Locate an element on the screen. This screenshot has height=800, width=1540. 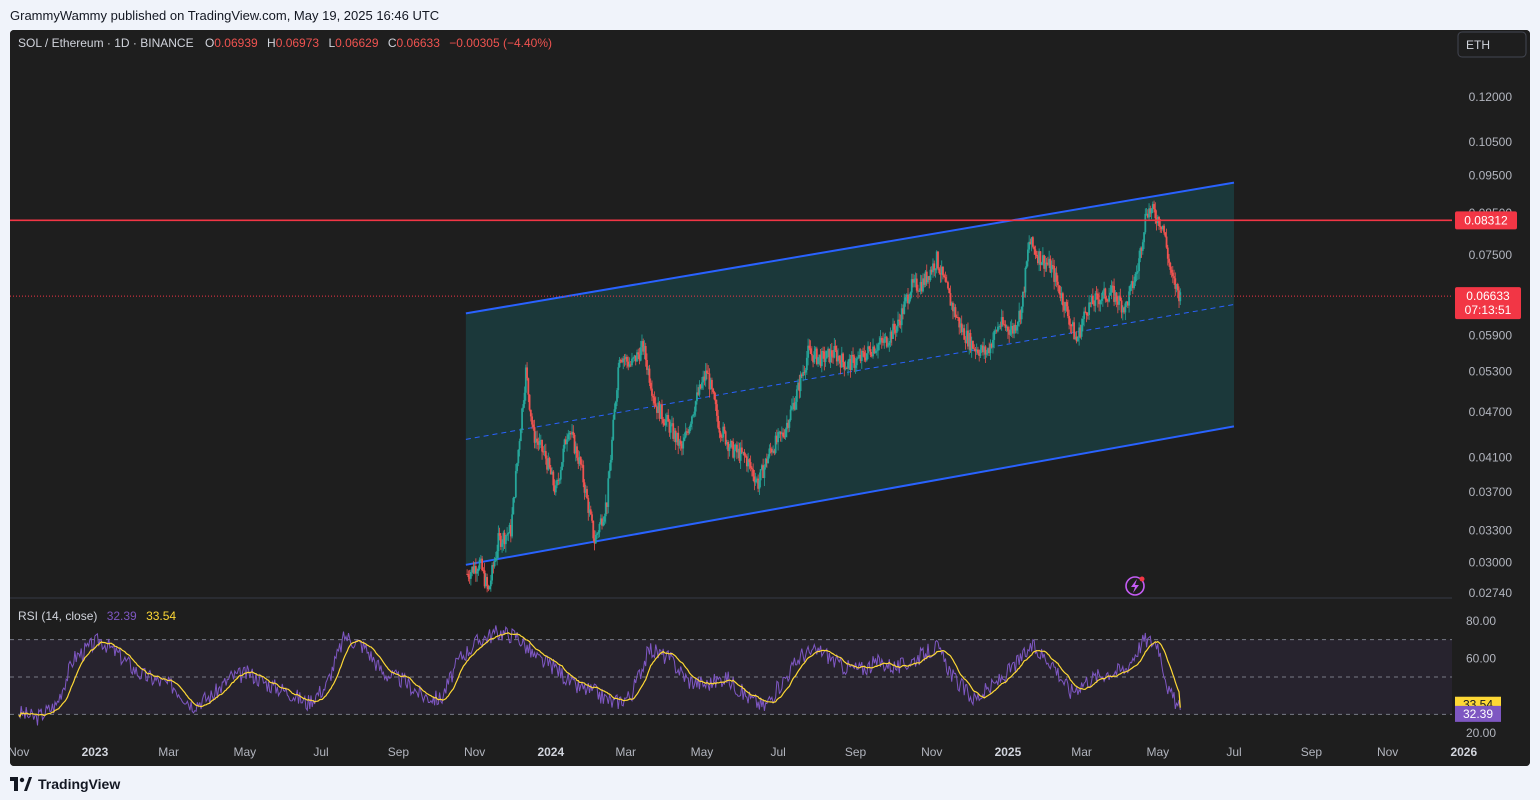
tradingview-footer: TradingView is located at coordinates (65, 784).